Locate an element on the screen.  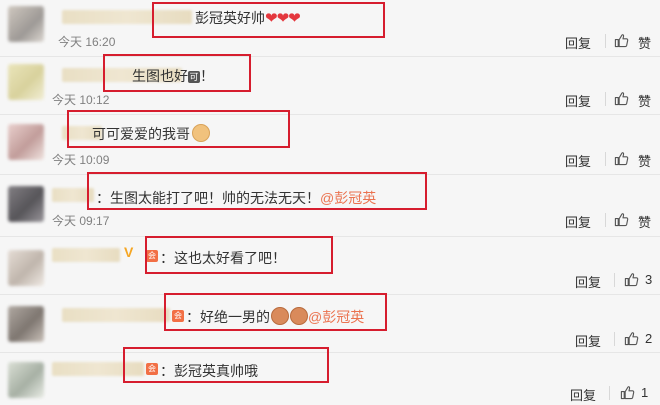
like-count: 1 is located at coordinates (644, 392).